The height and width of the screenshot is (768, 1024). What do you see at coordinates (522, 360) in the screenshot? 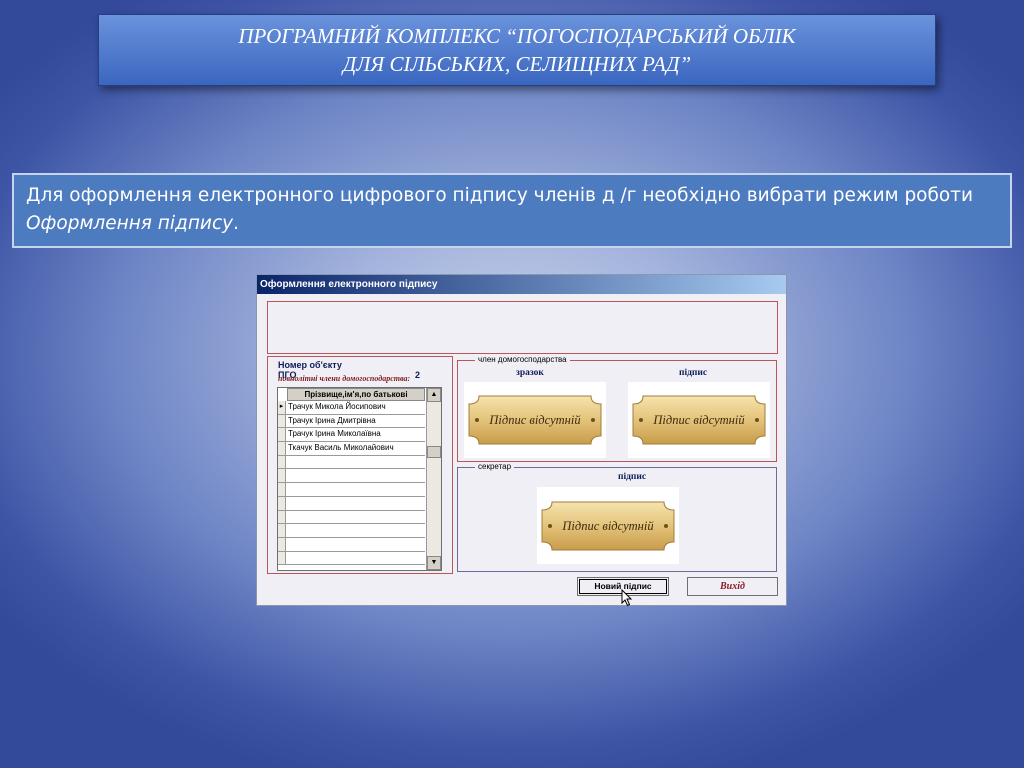
I see `member-group-label: член домогосподарства` at bounding box center [522, 360].